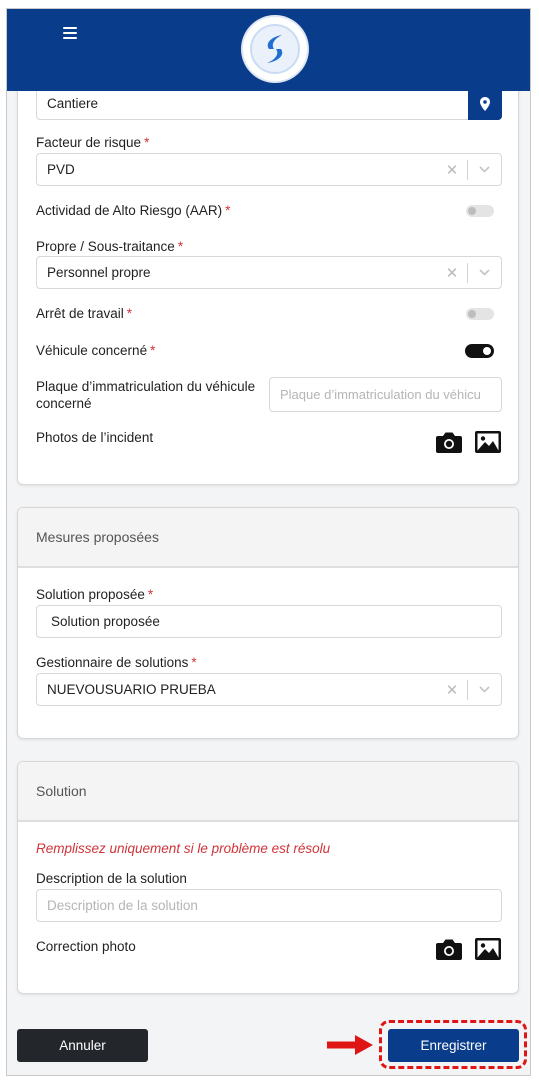  What do you see at coordinates (116, 662) in the screenshot?
I see `manager-label: Gestionnaire de solutions *` at bounding box center [116, 662].